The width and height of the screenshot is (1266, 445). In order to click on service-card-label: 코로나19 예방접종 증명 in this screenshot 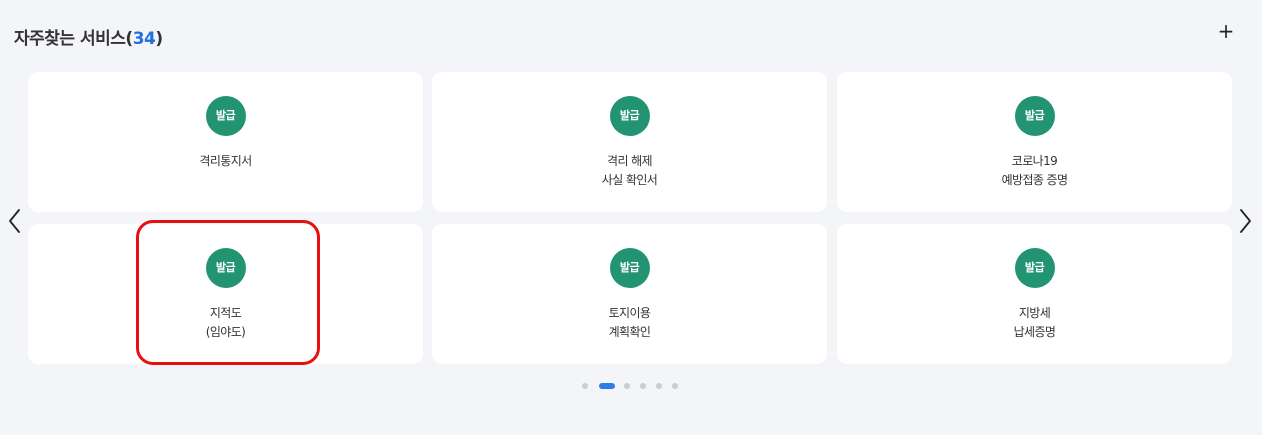, I will do `click(1034, 171)`.